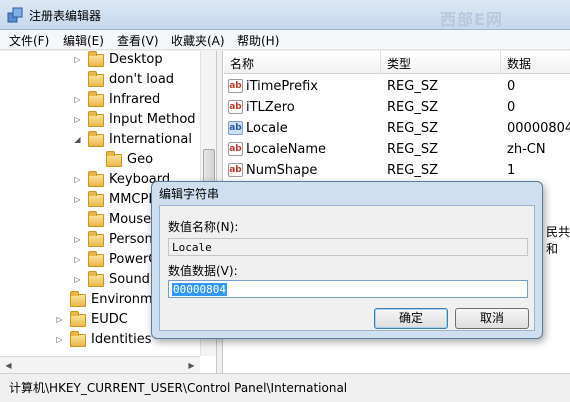 The image size is (570, 402). What do you see at coordinates (130, 219) in the screenshot?
I see `tree-item-label: Mouse` at bounding box center [130, 219].